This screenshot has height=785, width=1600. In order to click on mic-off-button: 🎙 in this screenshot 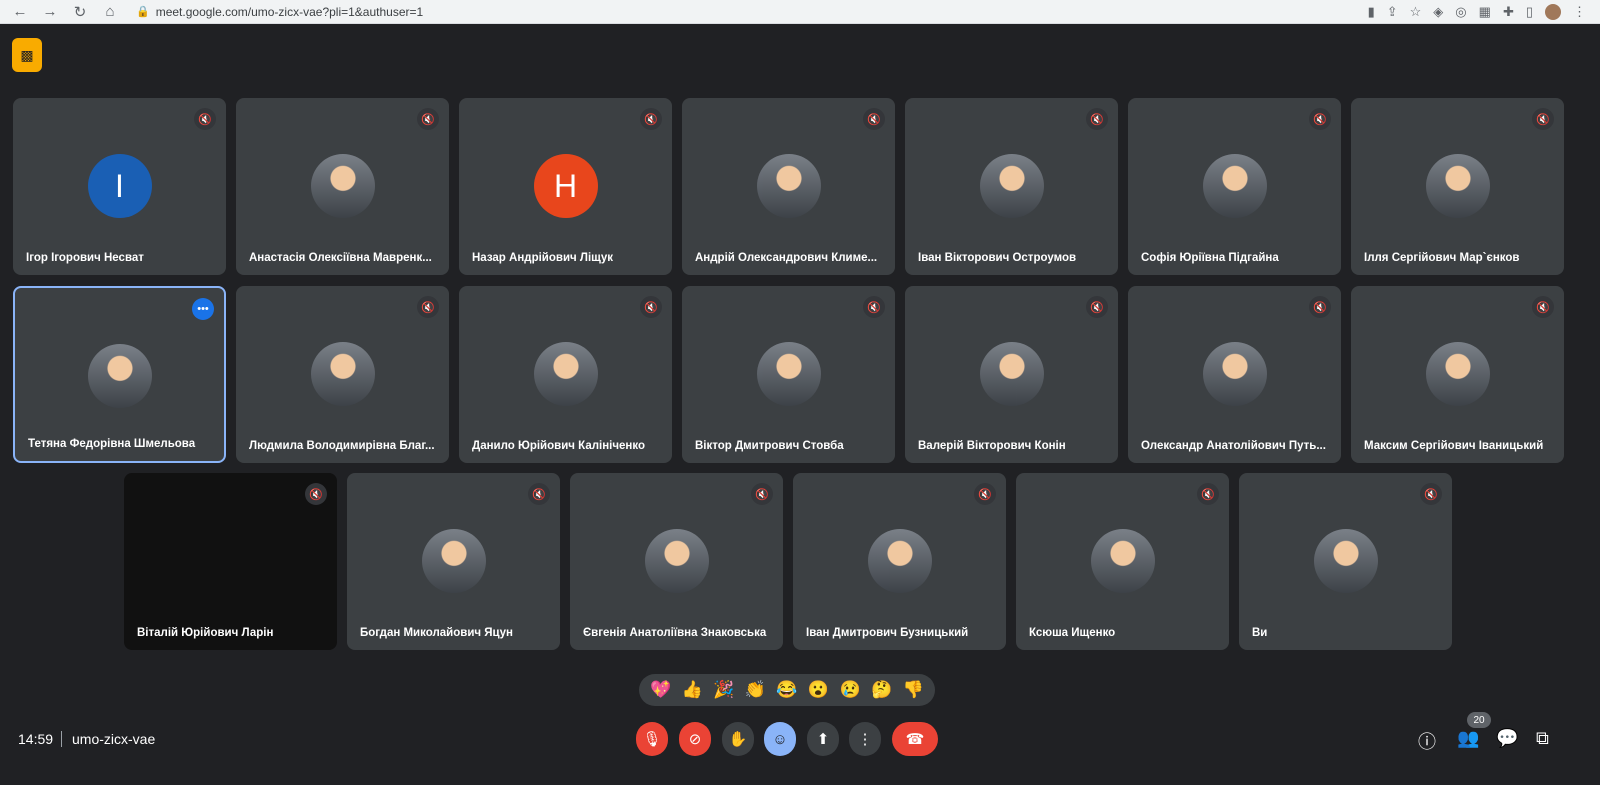, I will do `click(652, 739)`.